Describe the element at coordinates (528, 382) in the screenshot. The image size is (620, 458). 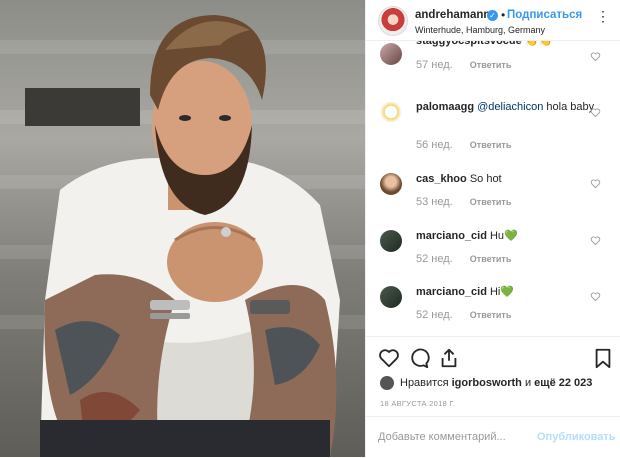
I see `likes-conjunction: и` at that location.